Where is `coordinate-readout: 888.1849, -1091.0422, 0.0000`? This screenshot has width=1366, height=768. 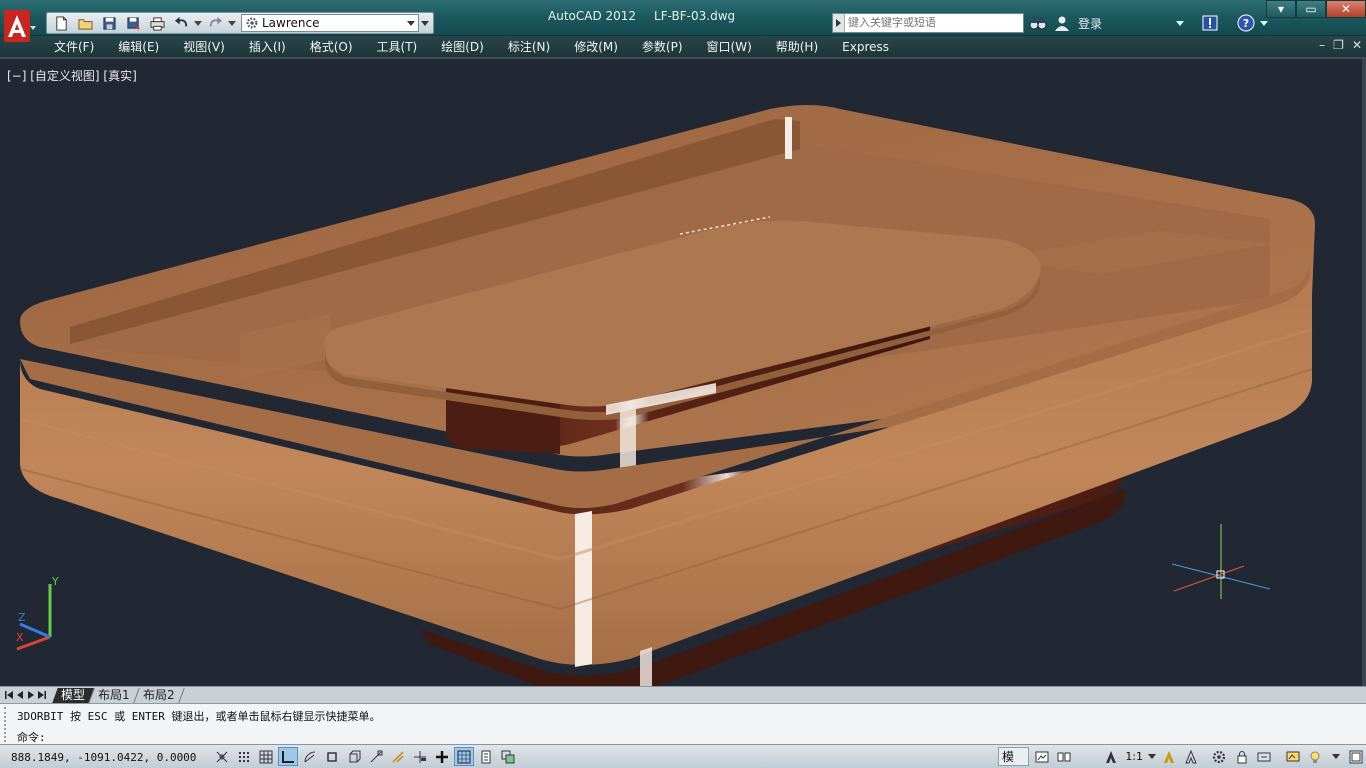 coordinate-readout: 888.1849, -1091.0422, 0.0000 is located at coordinates (103, 757).